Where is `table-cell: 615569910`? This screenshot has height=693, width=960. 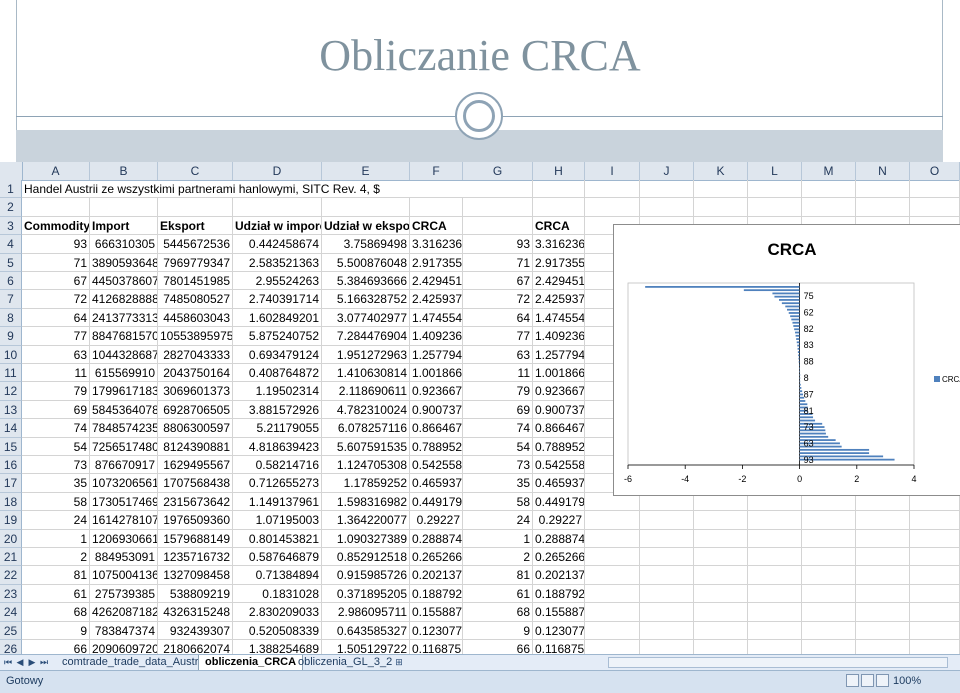 table-cell: 615569910 is located at coordinates (124, 373).